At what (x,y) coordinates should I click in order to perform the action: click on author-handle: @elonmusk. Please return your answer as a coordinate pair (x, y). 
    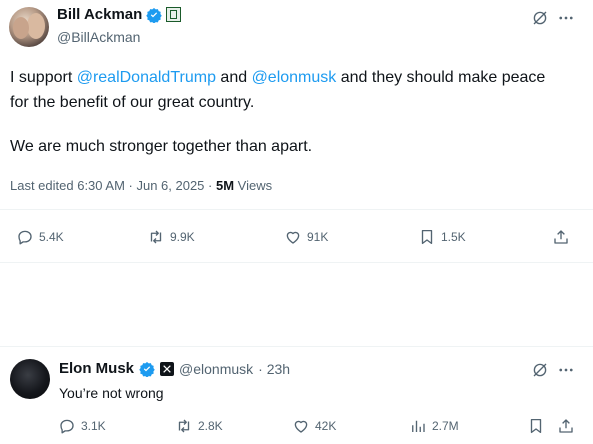
    Looking at the image, I should click on (216, 369).